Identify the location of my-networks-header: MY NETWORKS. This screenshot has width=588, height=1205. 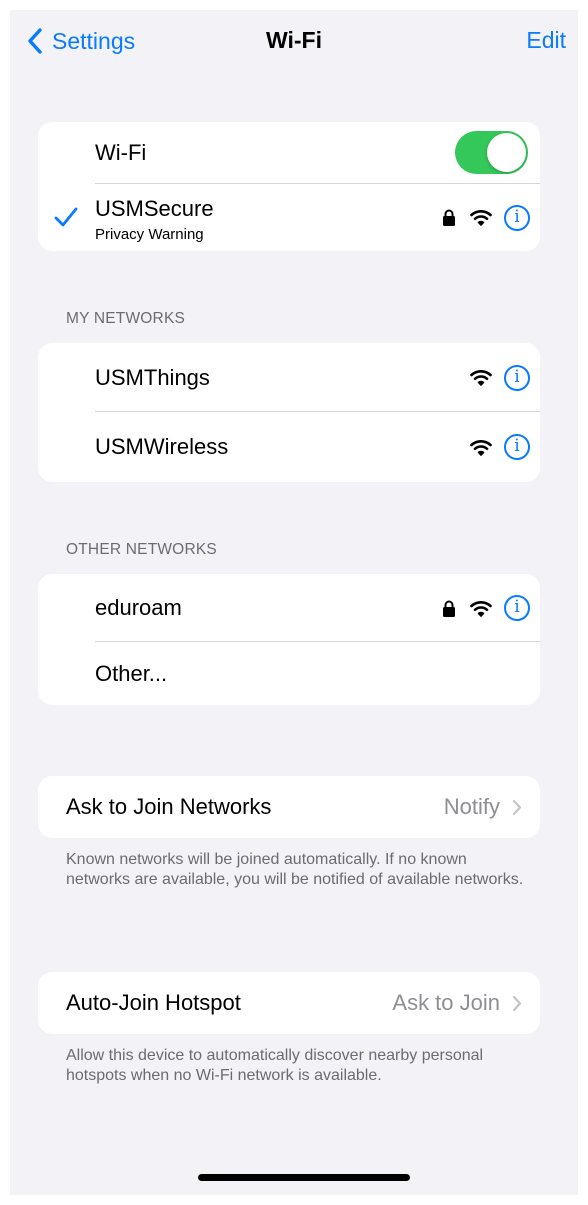
(126, 318).